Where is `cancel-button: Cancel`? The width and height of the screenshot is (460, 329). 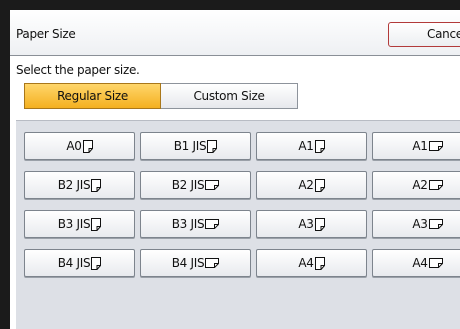
cancel-button: Cancel is located at coordinates (424, 34).